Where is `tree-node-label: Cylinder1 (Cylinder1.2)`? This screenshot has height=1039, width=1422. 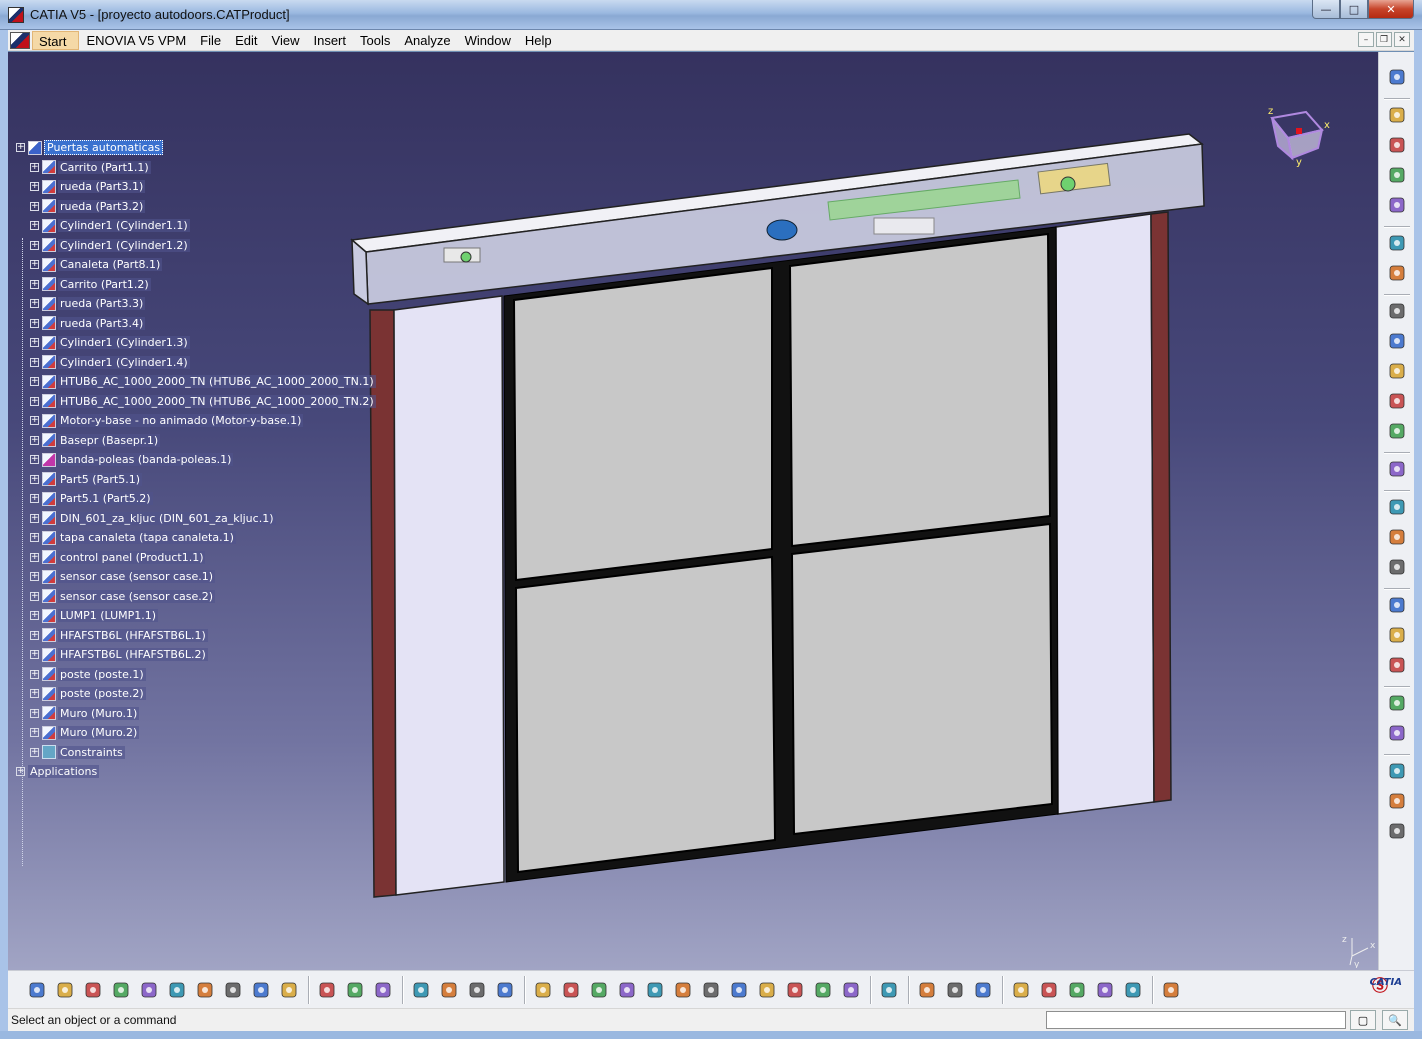 tree-node-label: Cylinder1 (Cylinder1.2) is located at coordinates (124, 245).